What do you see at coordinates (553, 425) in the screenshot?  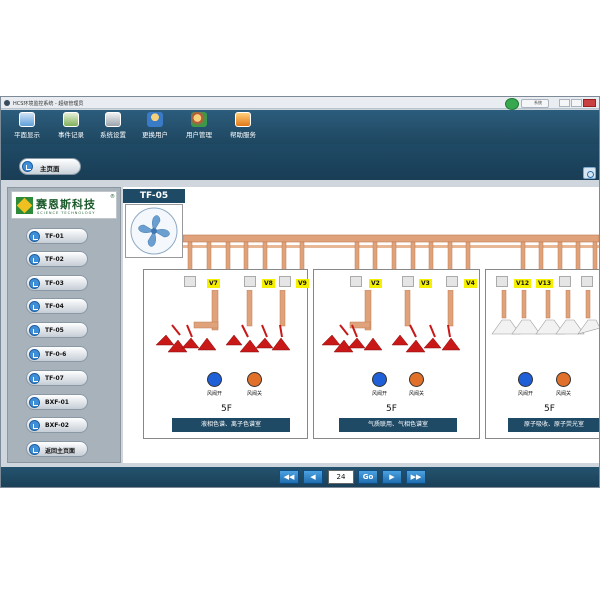 I see `room-name: 原子吸收、原子荧光室` at bounding box center [553, 425].